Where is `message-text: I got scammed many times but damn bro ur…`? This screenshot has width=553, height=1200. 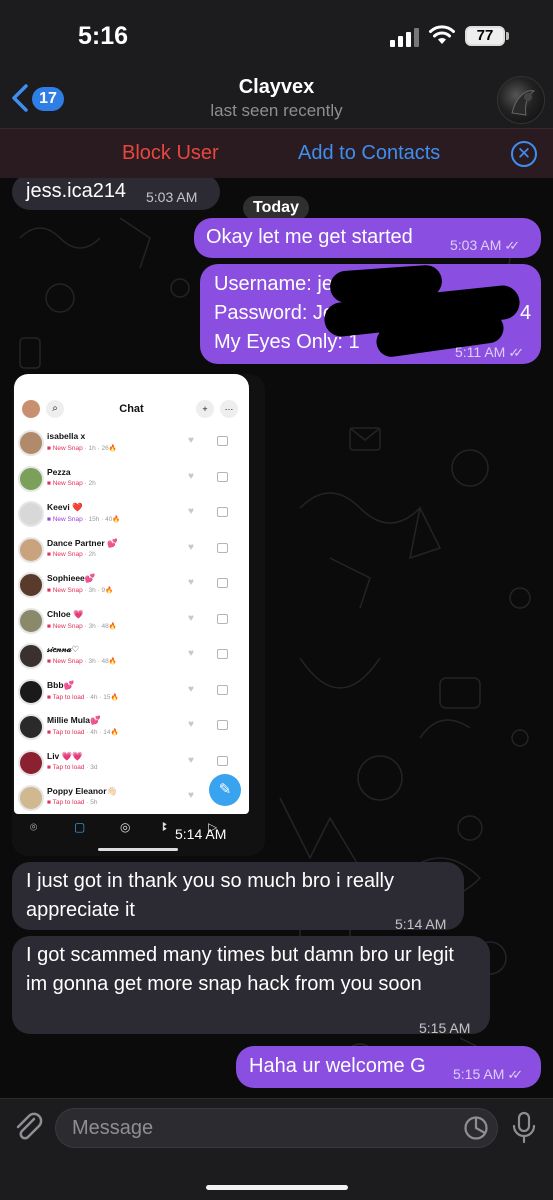 message-text: I got scammed many times but damn bro ur… is located at coordinates (240, 969).